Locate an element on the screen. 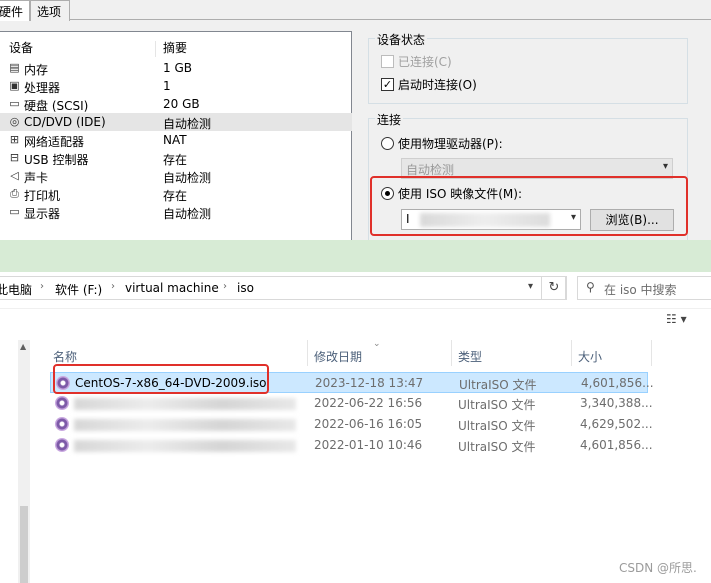  device-summary: 1 is located at coordinates (167, 86).